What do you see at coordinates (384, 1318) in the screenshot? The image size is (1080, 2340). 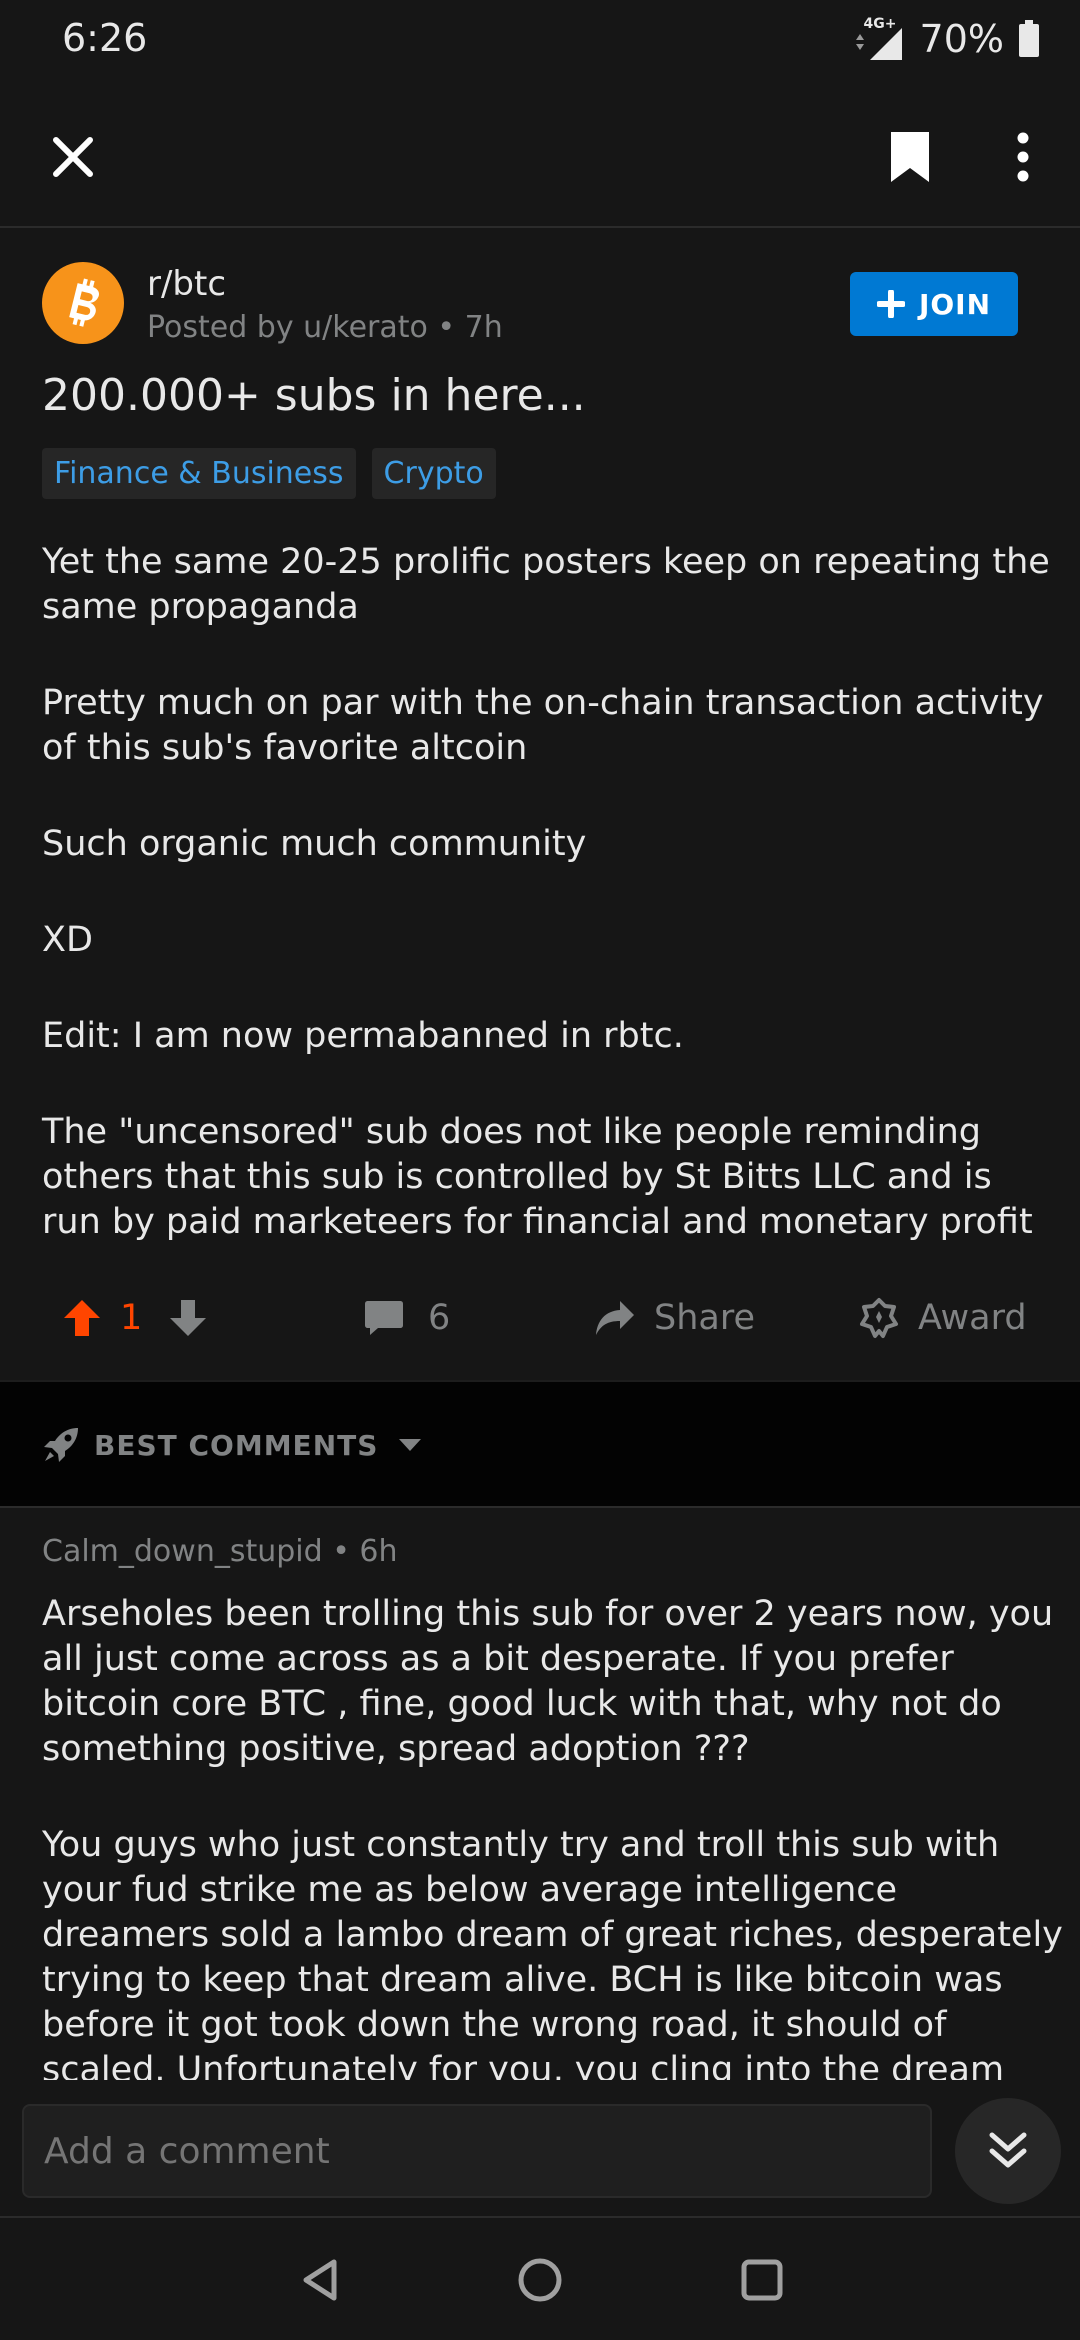 I see `comment-icon` at bounding box center [384, 1318].